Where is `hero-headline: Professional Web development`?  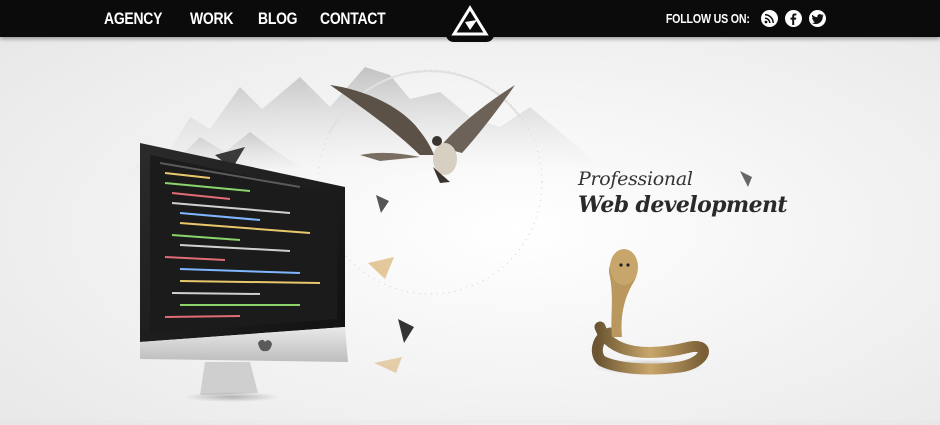 hero-headline: Professional Web development is located at coordinates (683, 193).